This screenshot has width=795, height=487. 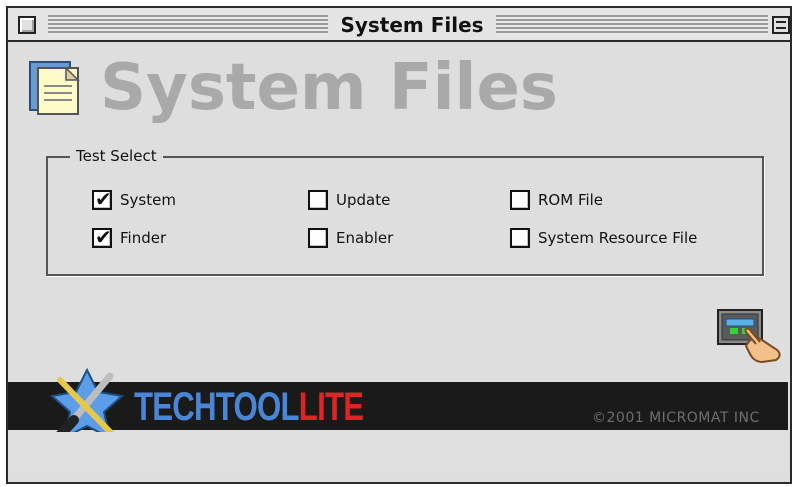 I want to click on checkbox-finder: Finder, so click(x=129, y=237).